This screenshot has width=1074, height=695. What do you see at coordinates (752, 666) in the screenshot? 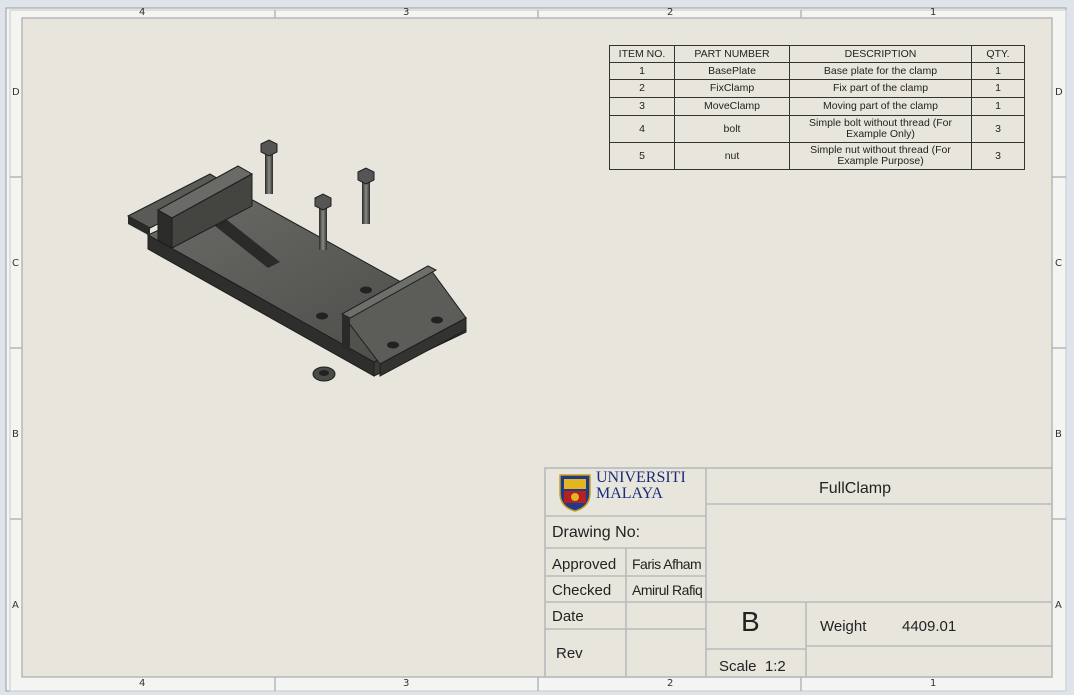
I see `scale-value: Scale 1:2` at bounding box center [752, 666].